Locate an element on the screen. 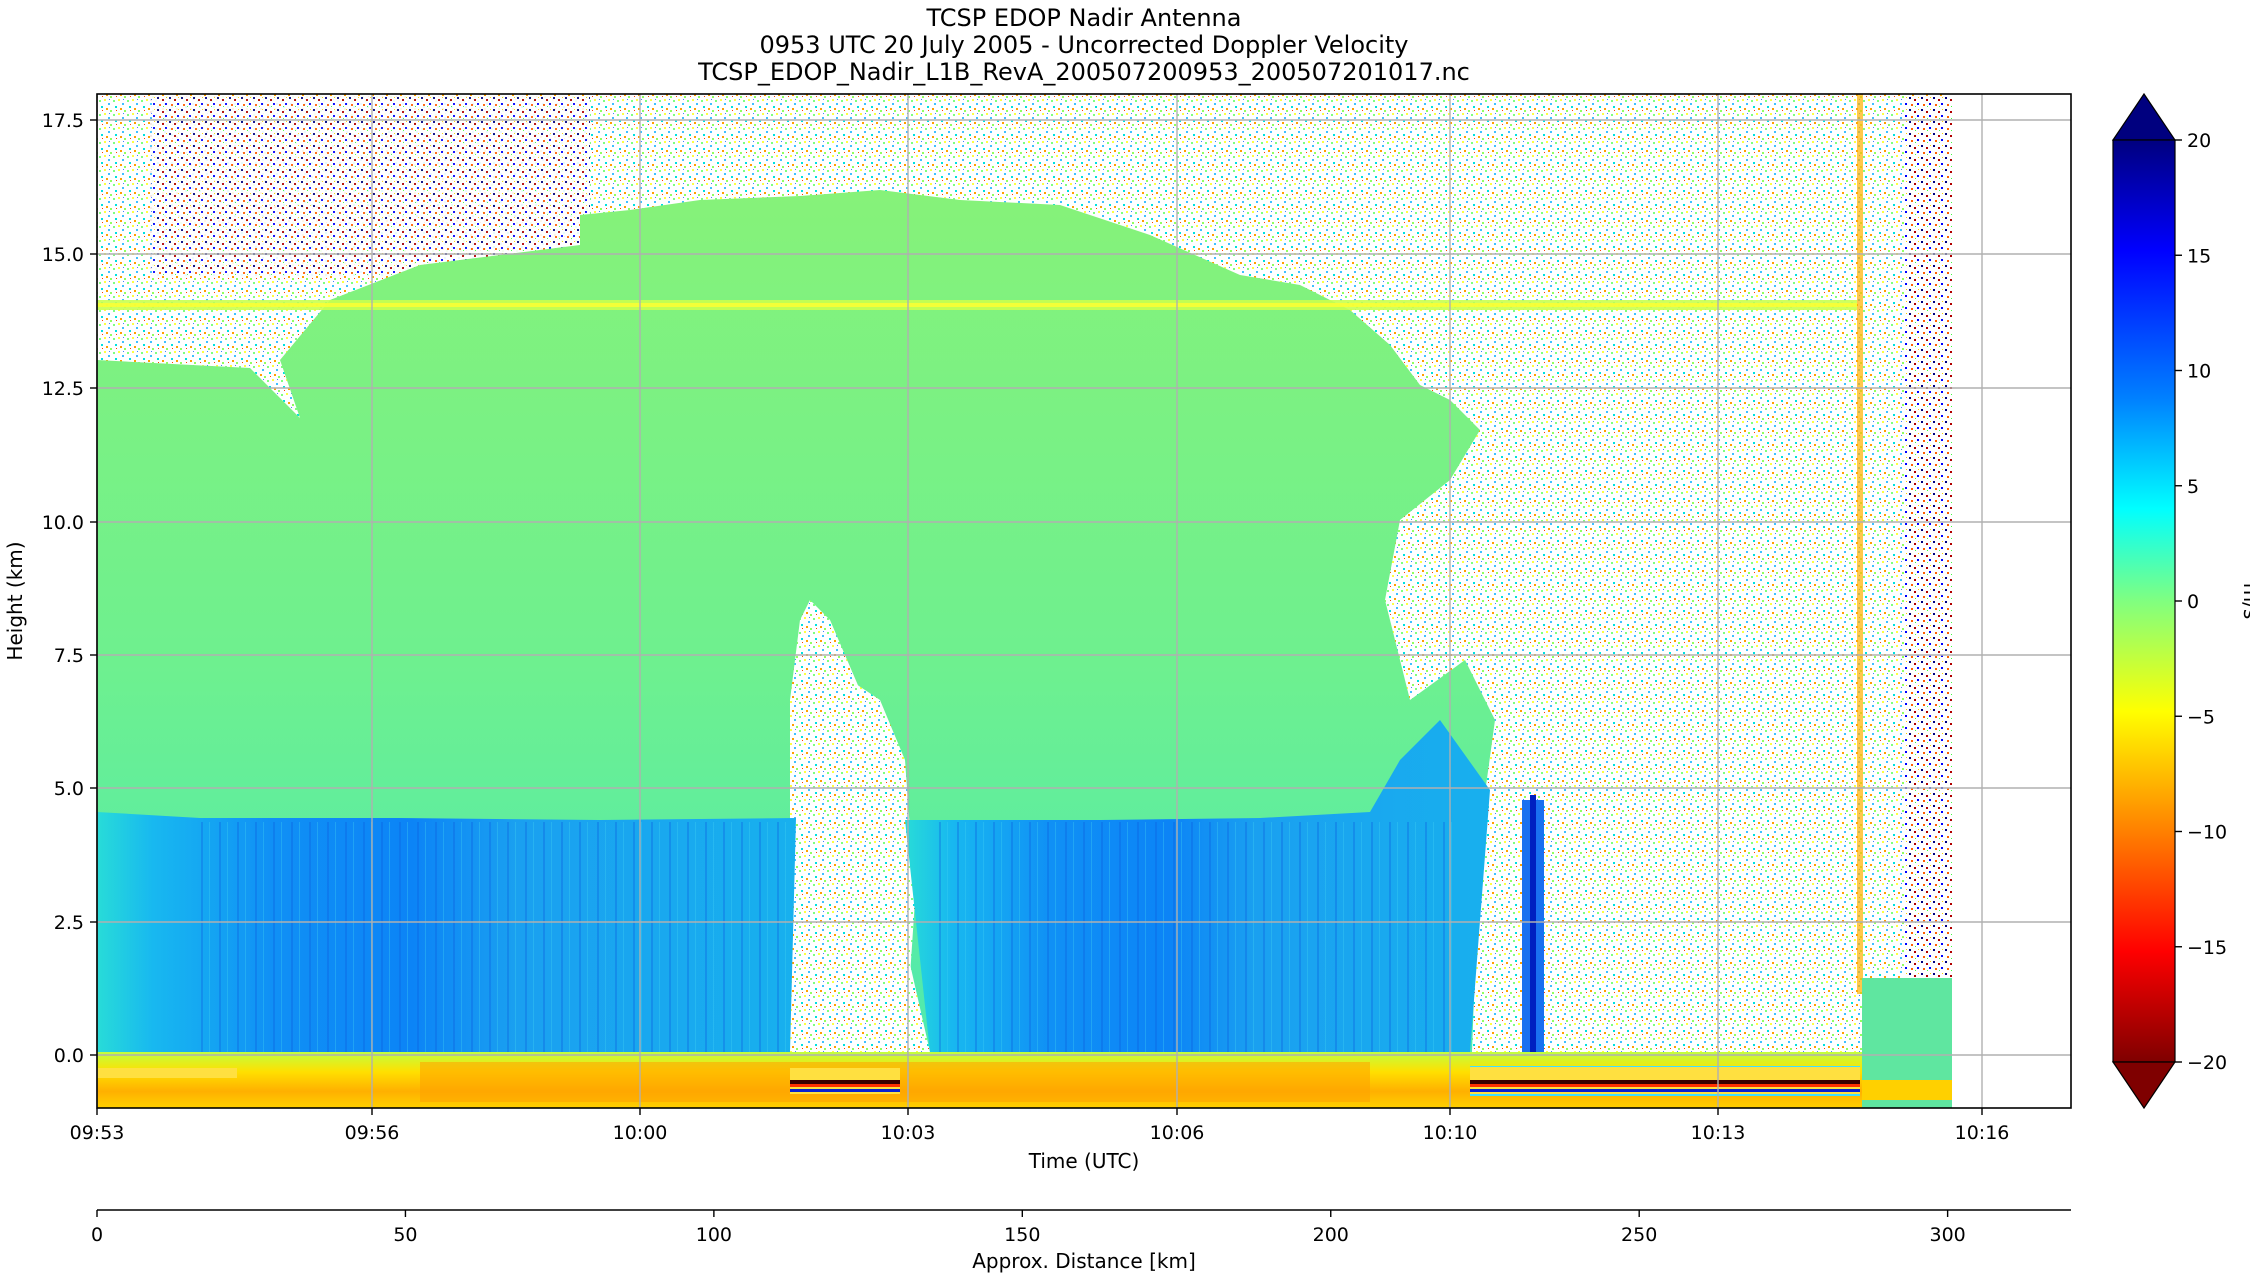  surface-ocean-right is located at coordinates (1665, 1081).